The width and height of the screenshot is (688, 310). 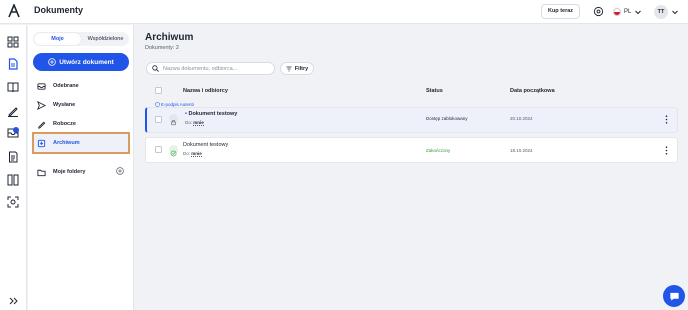 I want to click on documents-icon, so click(x=13, y=64).